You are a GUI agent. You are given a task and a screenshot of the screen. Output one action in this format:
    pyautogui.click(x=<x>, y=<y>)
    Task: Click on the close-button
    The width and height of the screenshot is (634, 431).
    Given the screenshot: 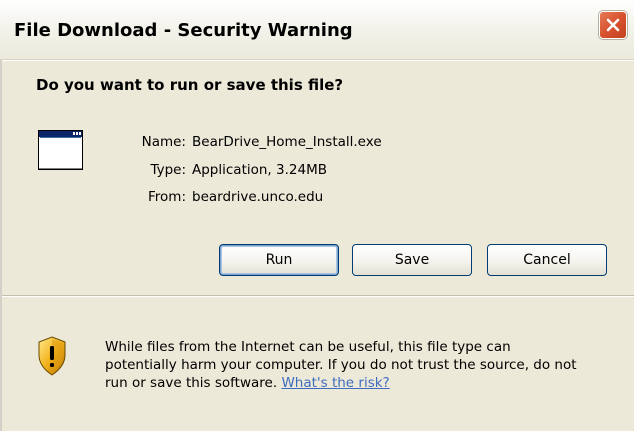 What is the action you would take?
    pyautogui.click(x=613, y=25)
    